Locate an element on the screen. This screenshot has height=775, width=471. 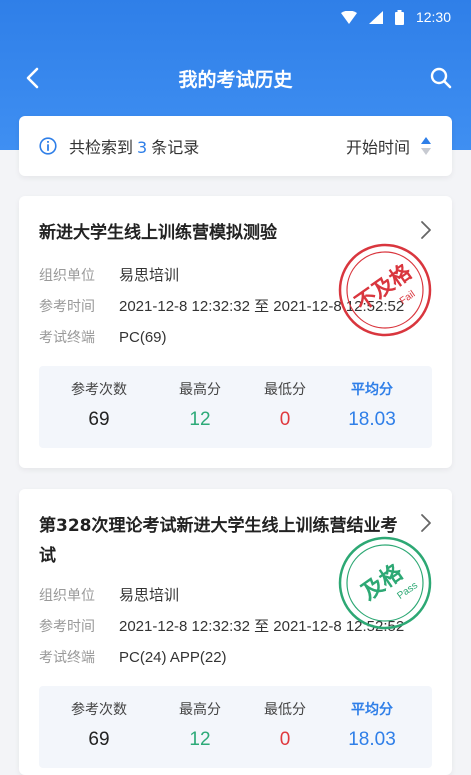
sort-by-start-time: 开始时间 is located at coordinates (389, 146).